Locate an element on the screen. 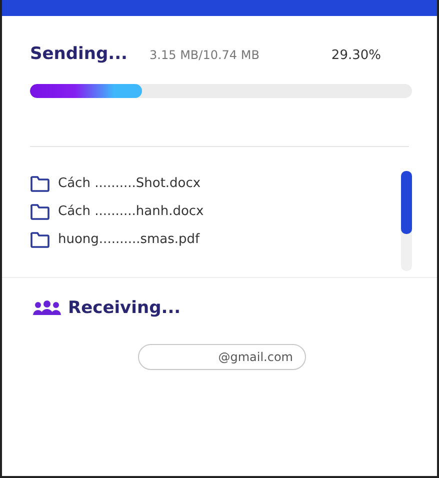  file-name: Cách ..........hanh.docx is located at coordinates (131, 211).